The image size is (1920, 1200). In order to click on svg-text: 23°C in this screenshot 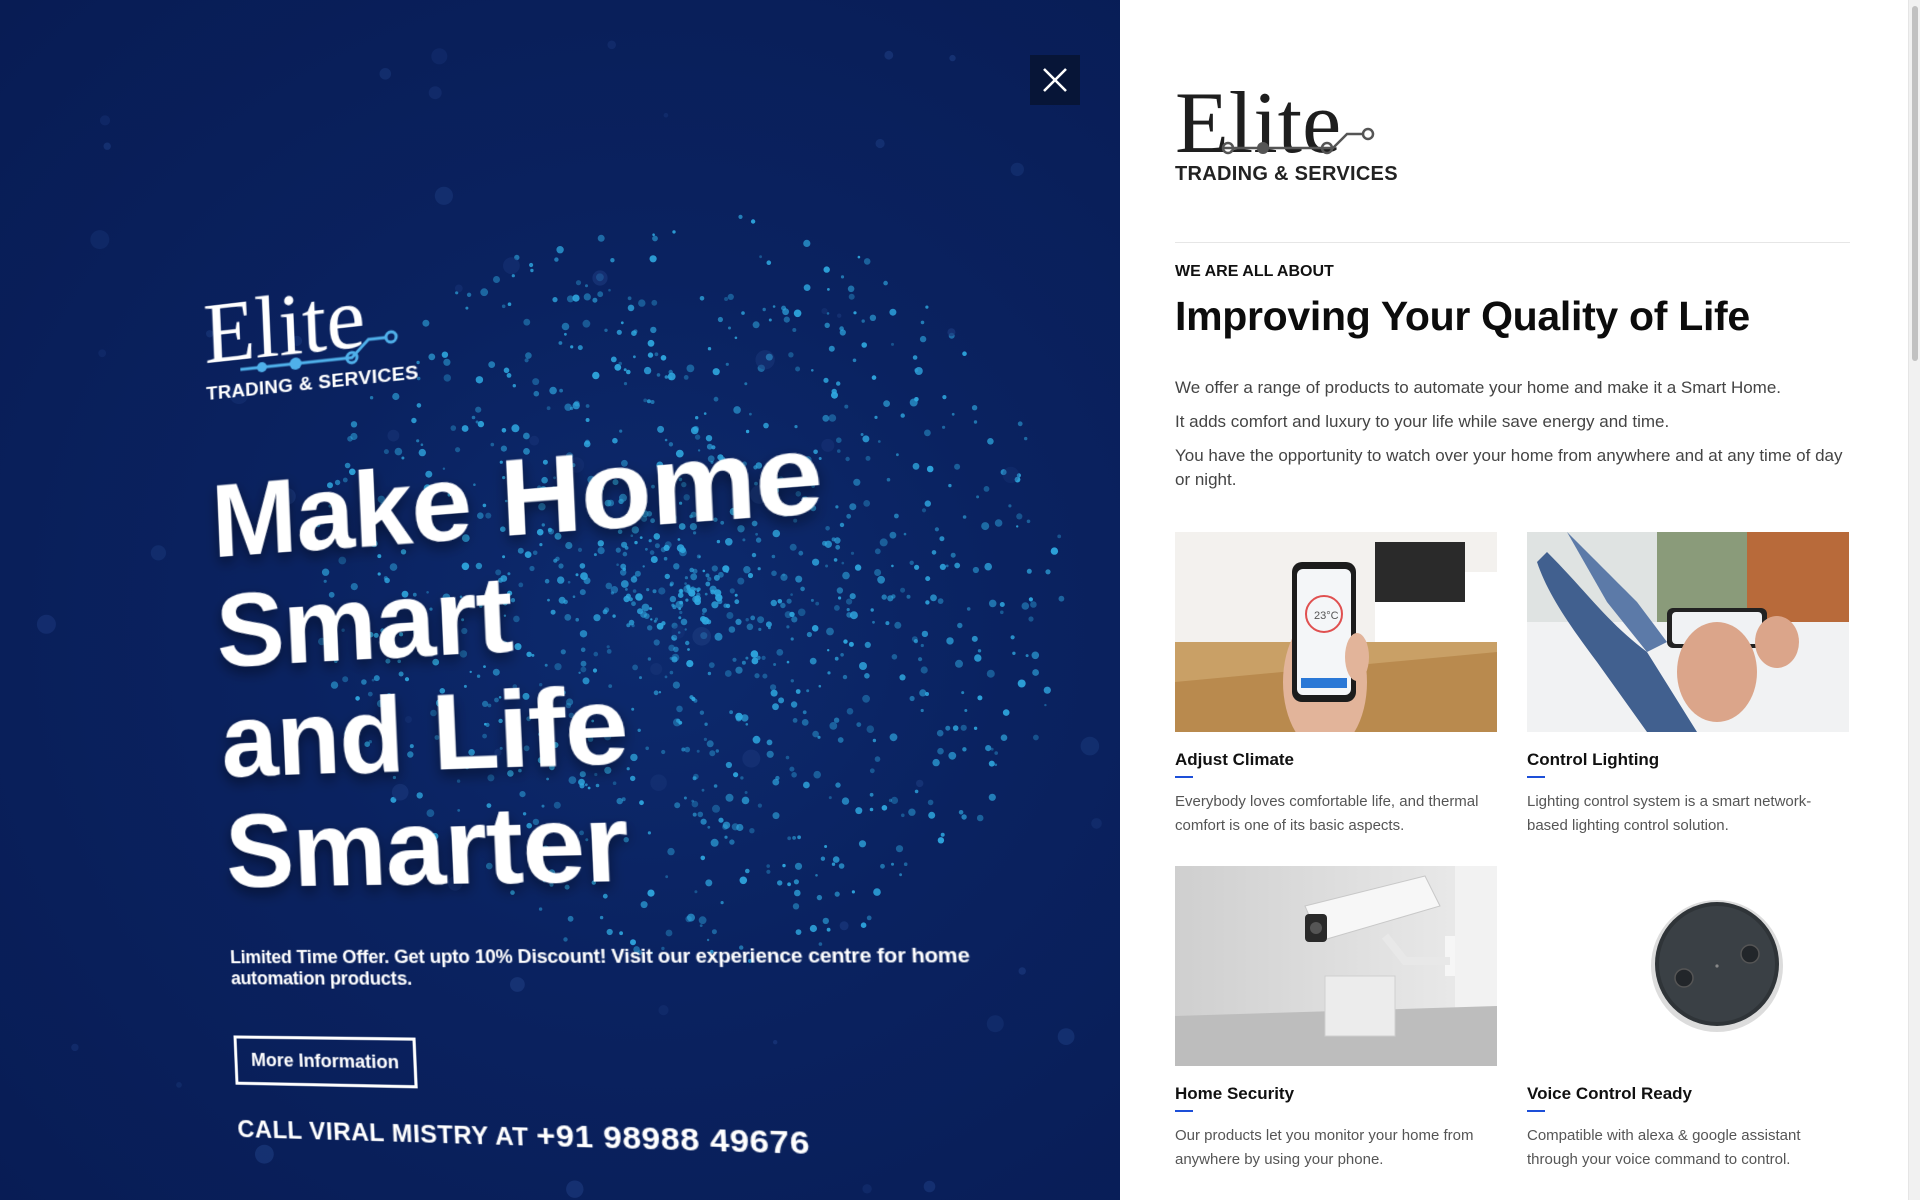, I will do `click(1326, 616)`.